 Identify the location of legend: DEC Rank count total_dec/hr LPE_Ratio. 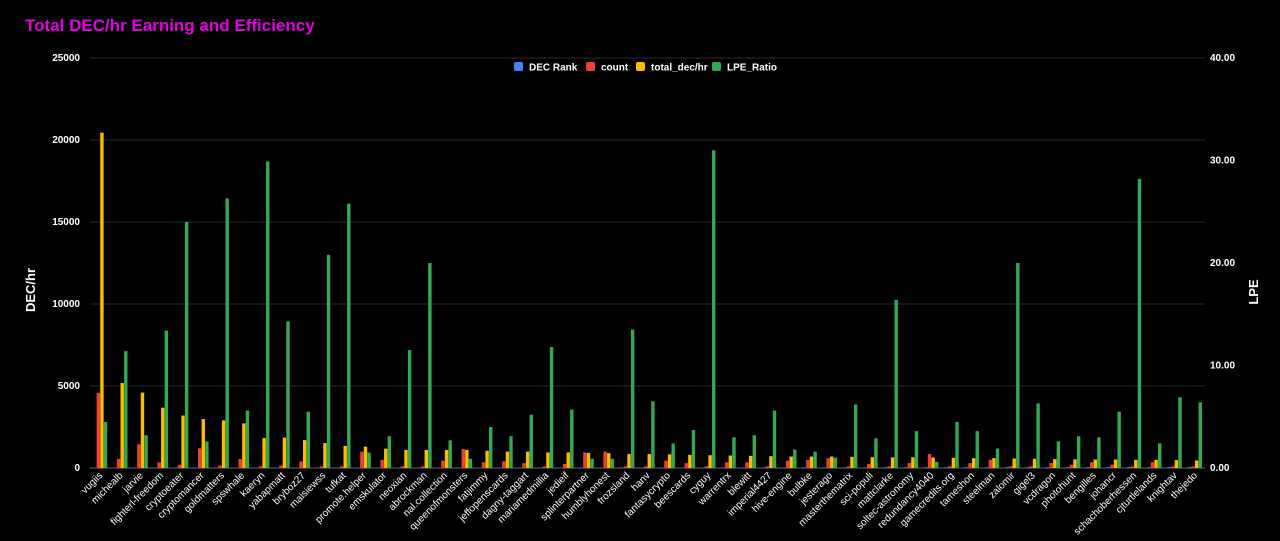
(645, 68).